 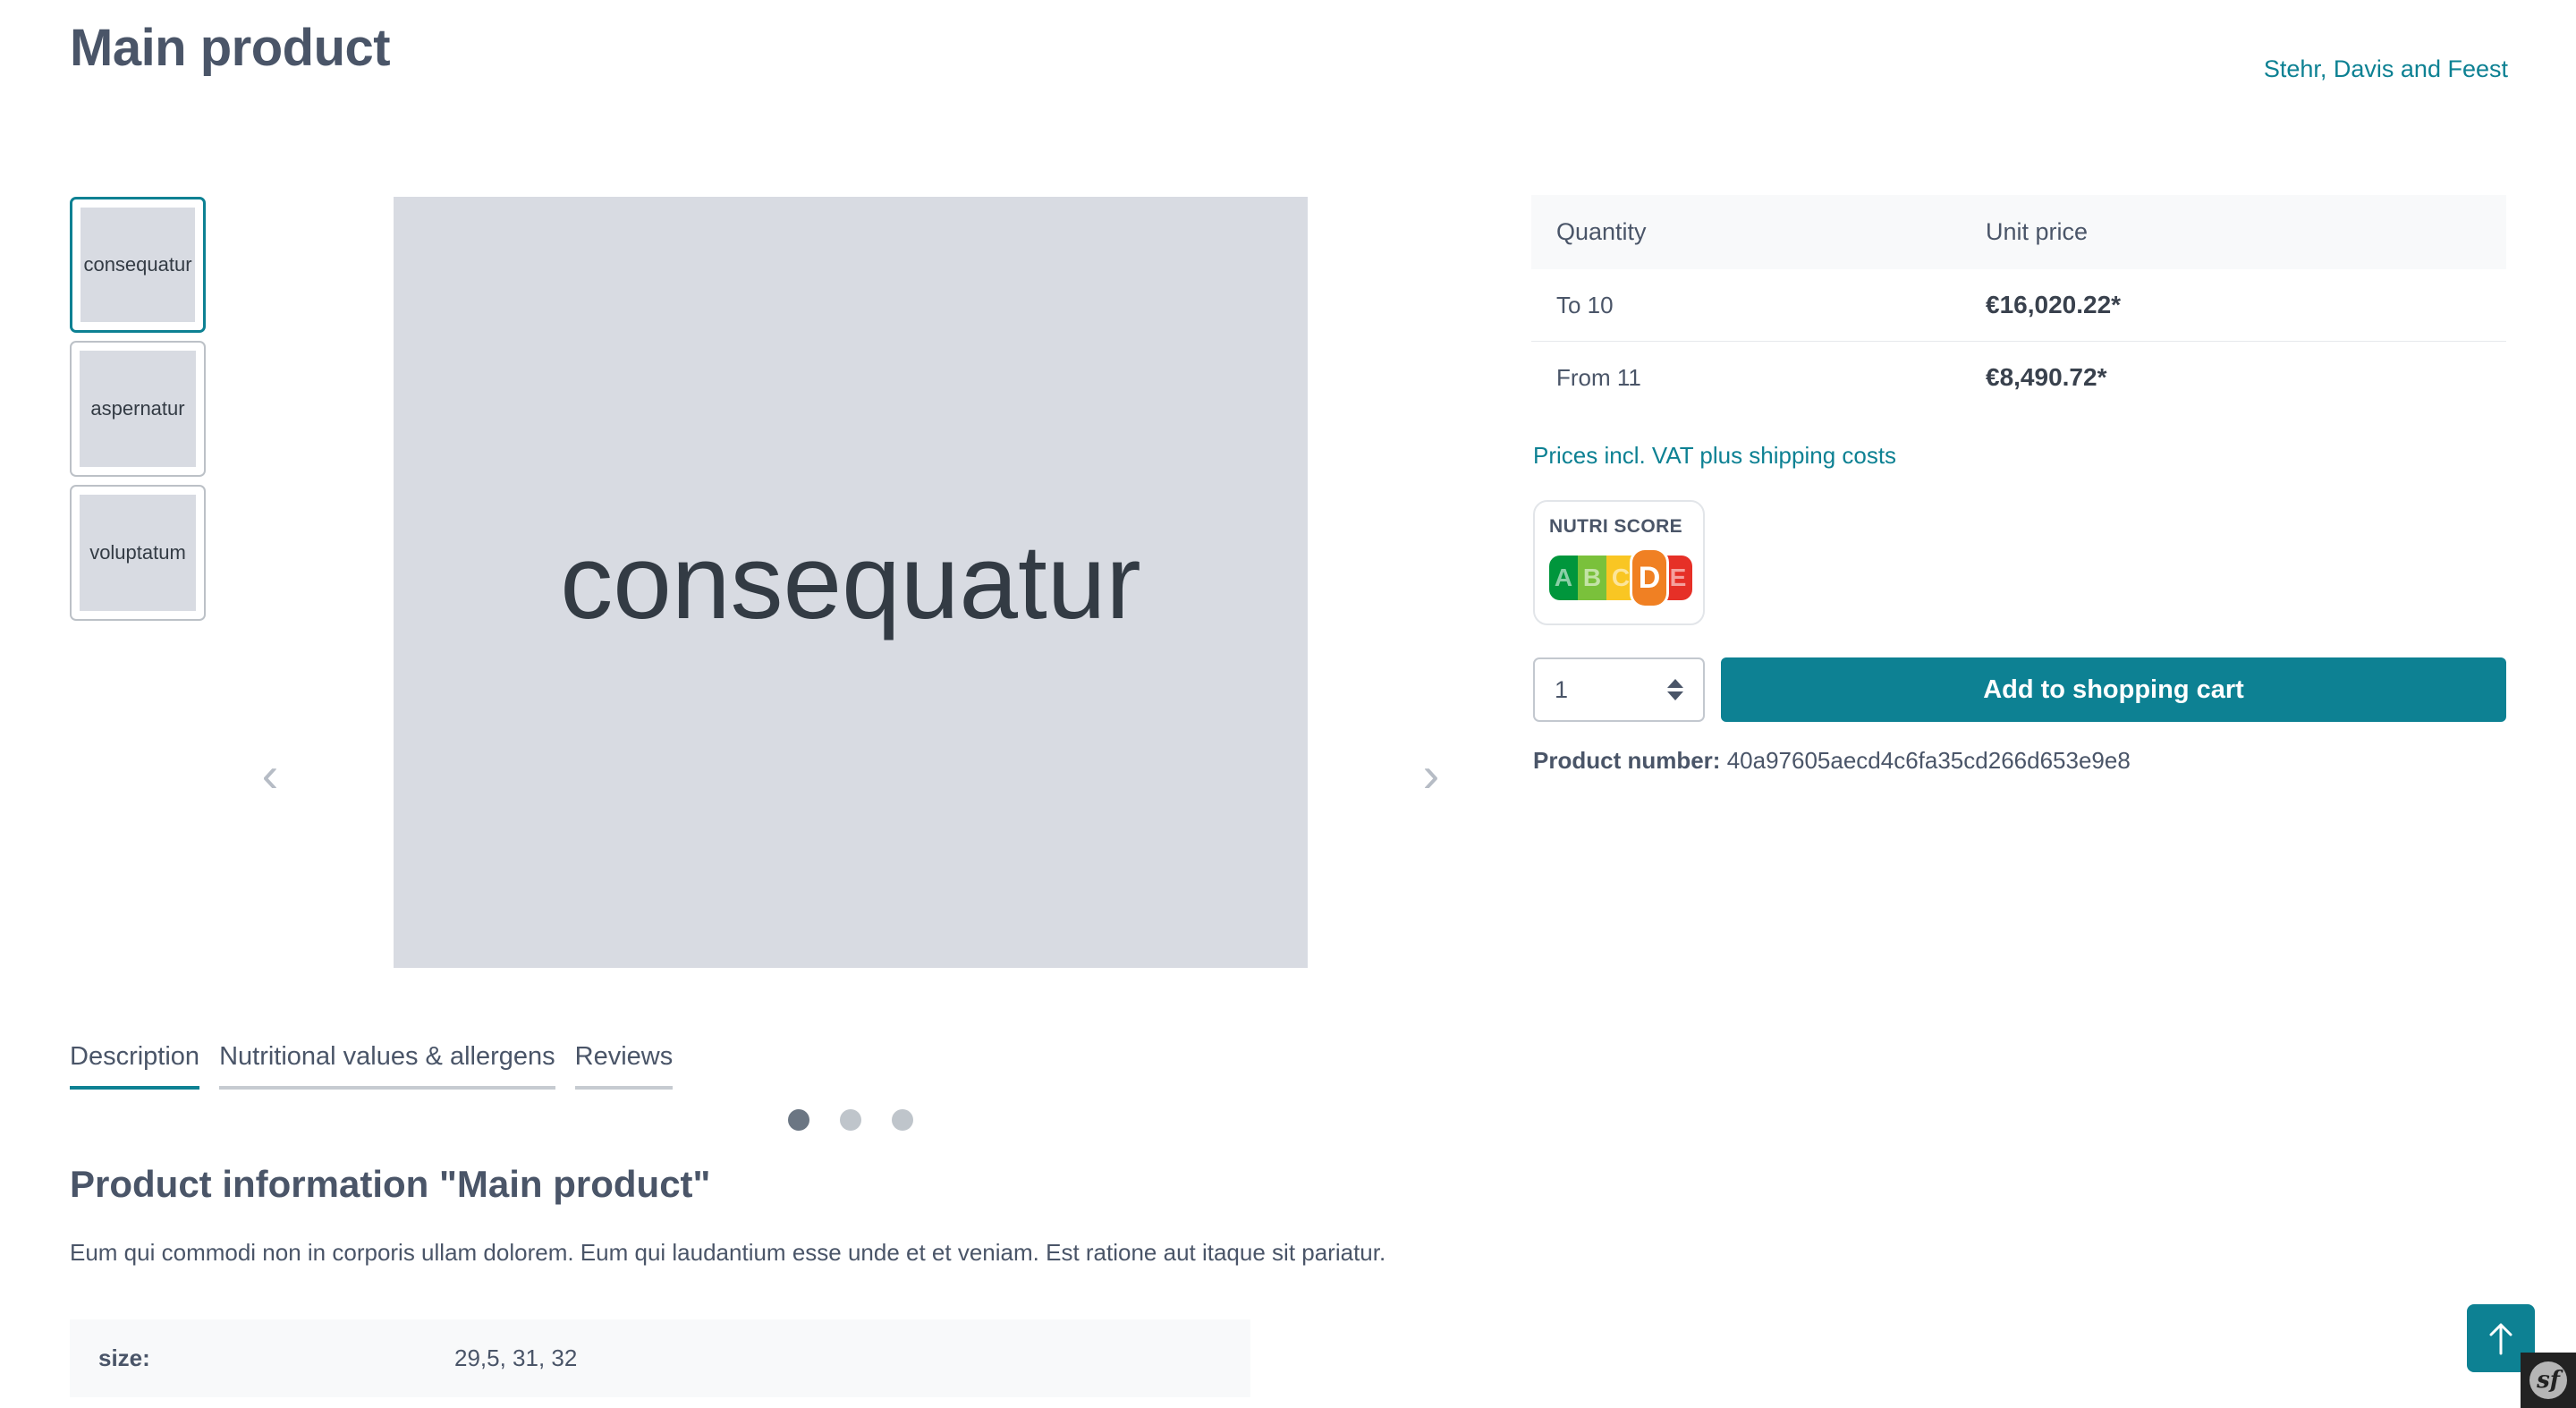 I want to click on nutri-score-widget: NUTRI SCORE A B C E D, so click(x=1619, y=562).